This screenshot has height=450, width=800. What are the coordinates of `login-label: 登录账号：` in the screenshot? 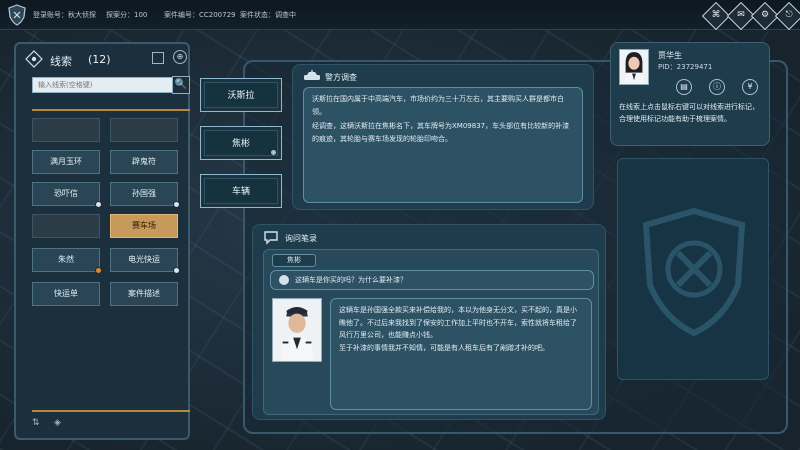 It's located at (50, 15).